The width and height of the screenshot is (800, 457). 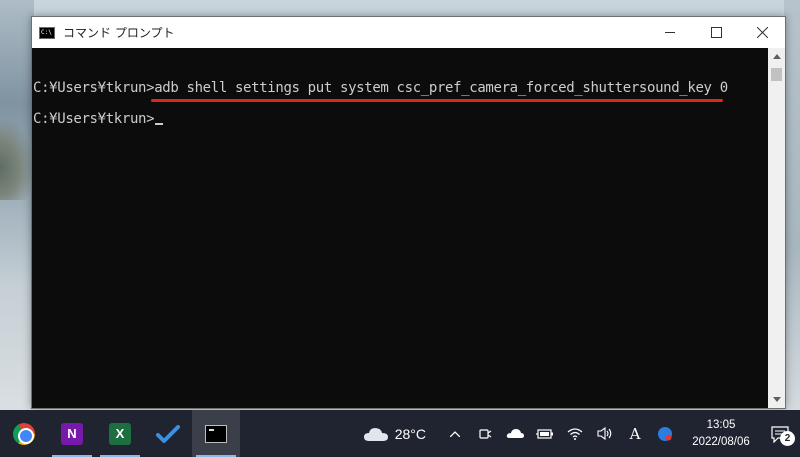 I want to click on onedrive-button, so click(x=515, y=433).